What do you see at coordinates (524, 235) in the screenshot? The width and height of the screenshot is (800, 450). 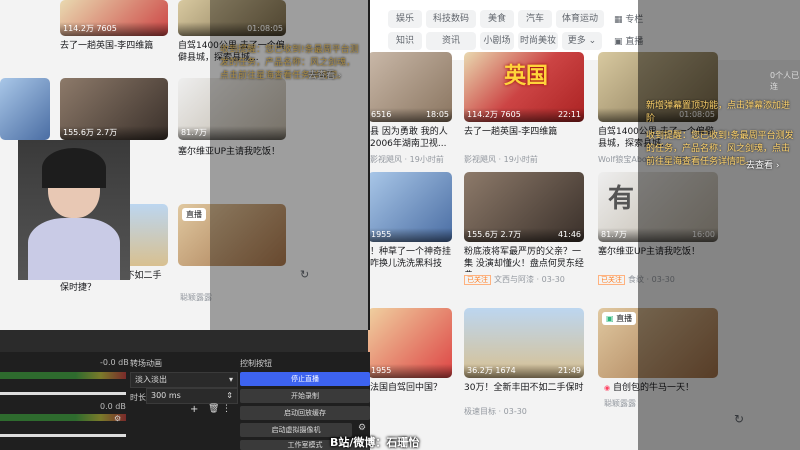 I see `thumb-stats: 155.6万 2.7万 41:46` at bounding box center [524, 235].